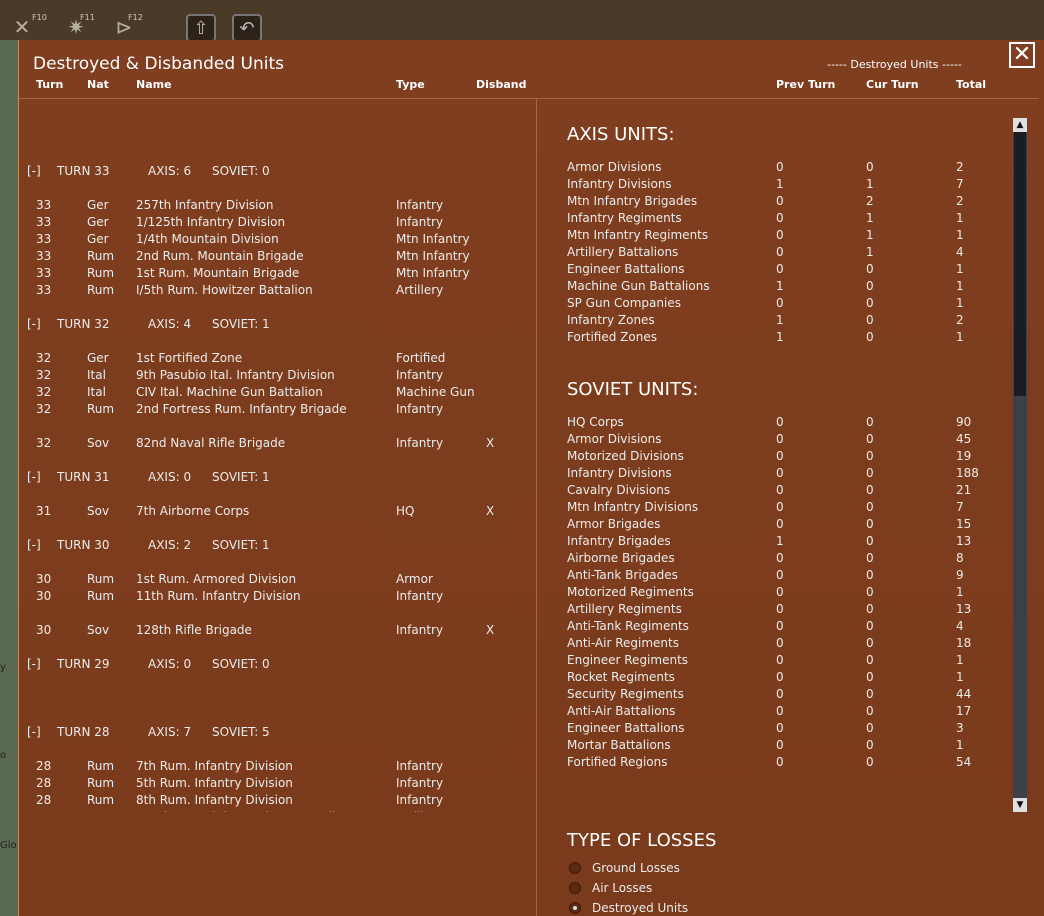 The image size is (1044, 916). Describe the element at coordinates (894, 64) in the screenshot. I see `dialog-subtitle: ----- Destroyed Units -----` at that location.